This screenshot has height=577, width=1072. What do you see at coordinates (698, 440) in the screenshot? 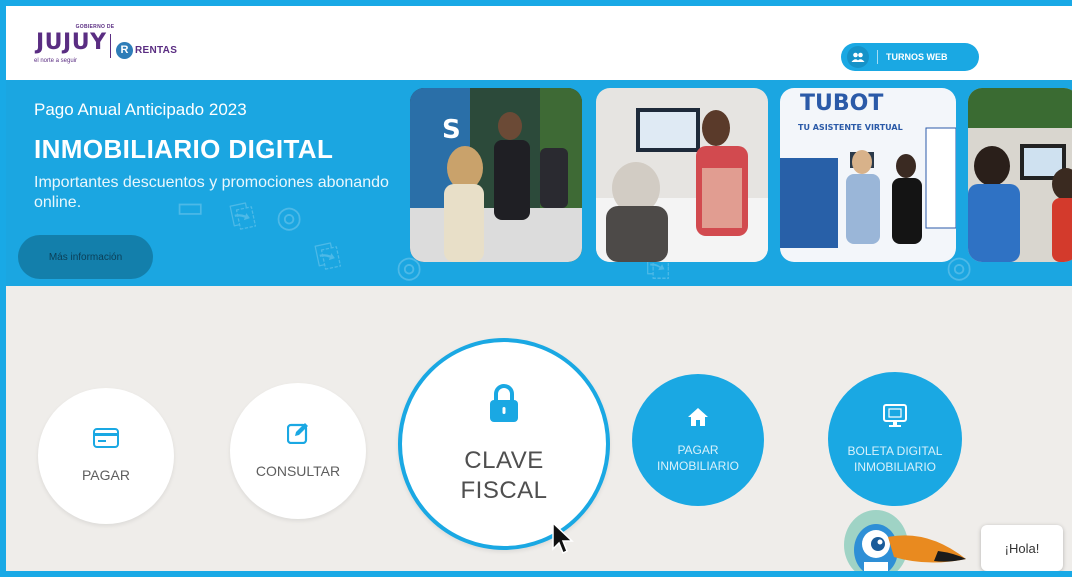
I see `pagar-inmobiliario-button: PAGAR INMOBILIARIO` at bounding box center [698, 440].